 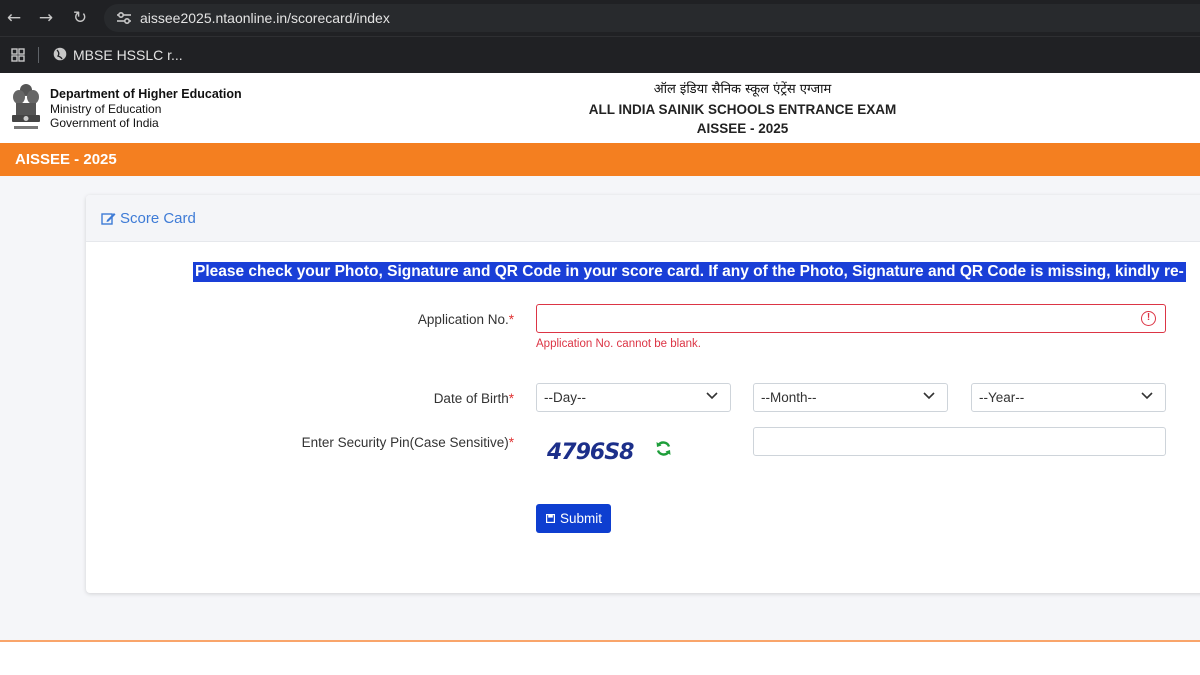 I want to click on apps-grid-icon, so click(x=18, y=55).